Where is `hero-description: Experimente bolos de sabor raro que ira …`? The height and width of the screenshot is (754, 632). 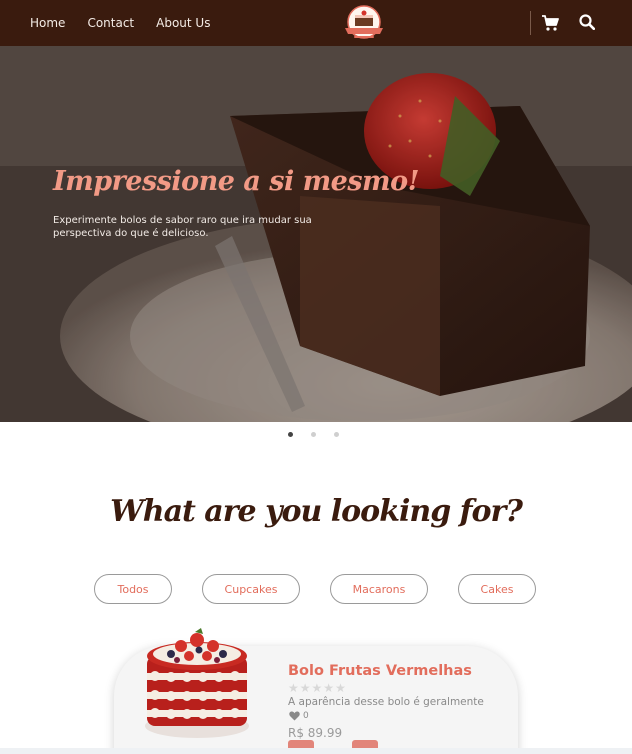
hero-description: Experimente bolos de sabor raro que ira … is located at coordinates (182, 227).